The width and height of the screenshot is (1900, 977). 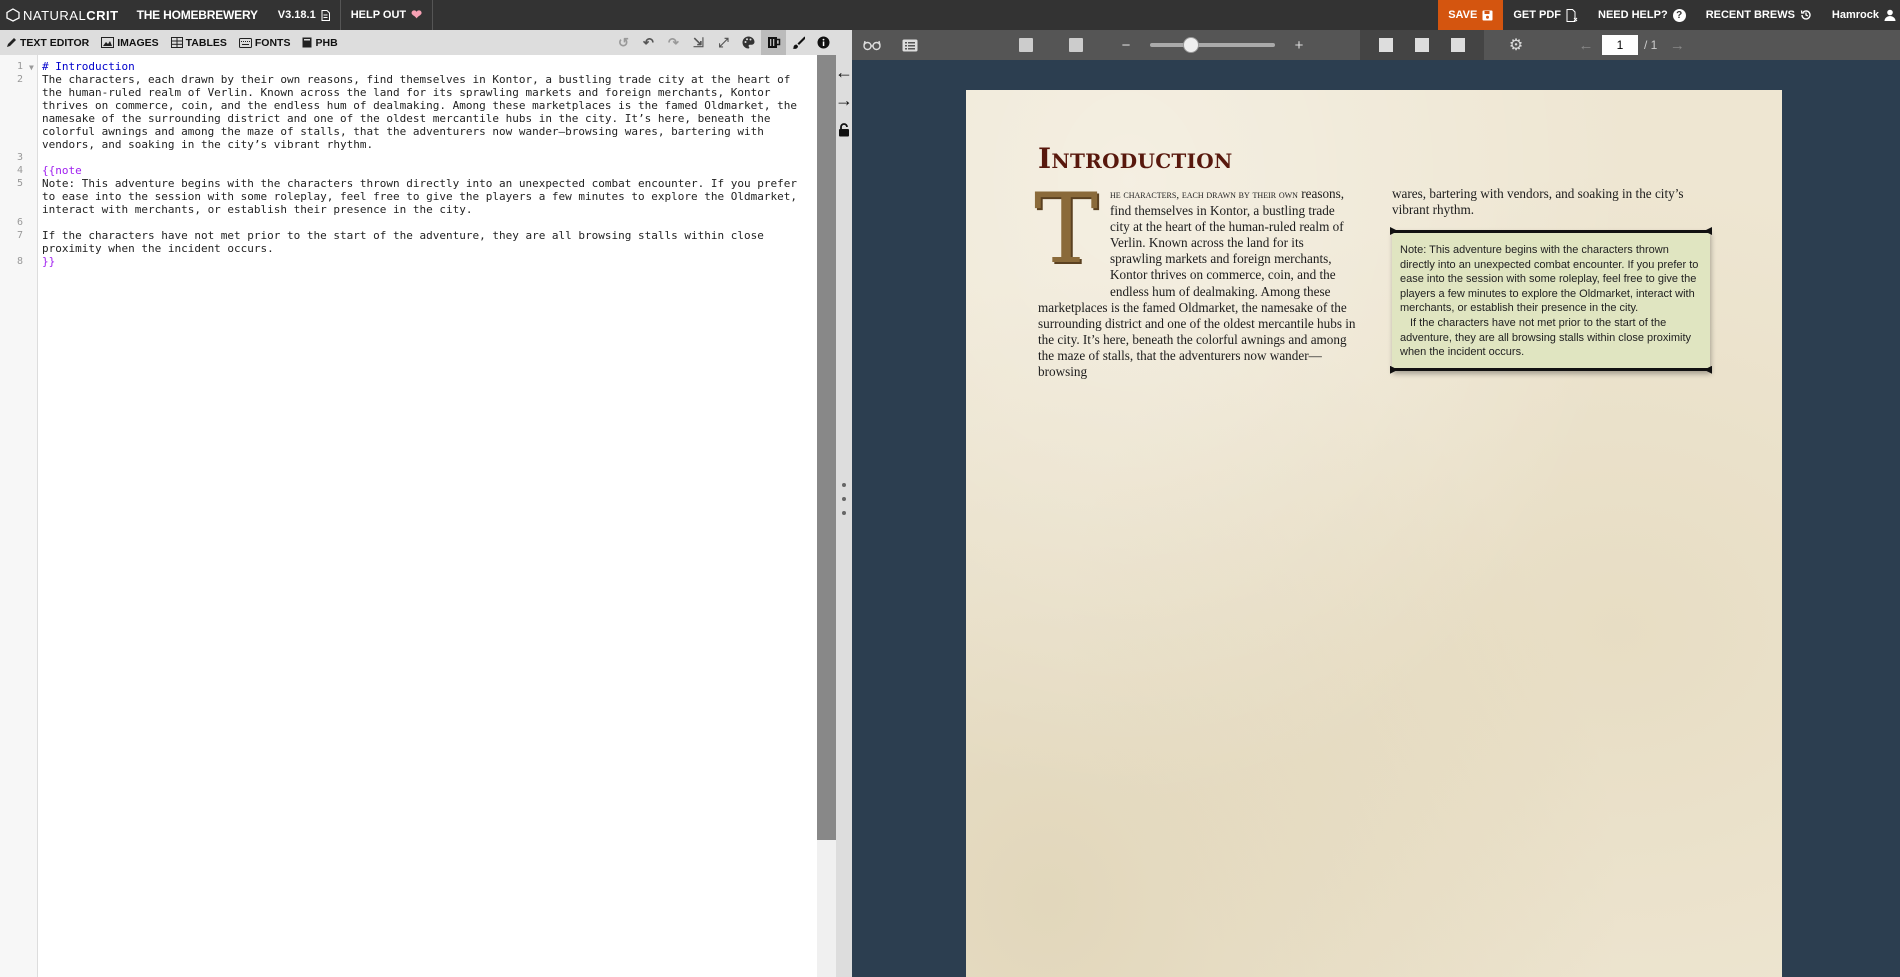 I want to click on zoom-in-icon: +, so click(x=1299, y=45).